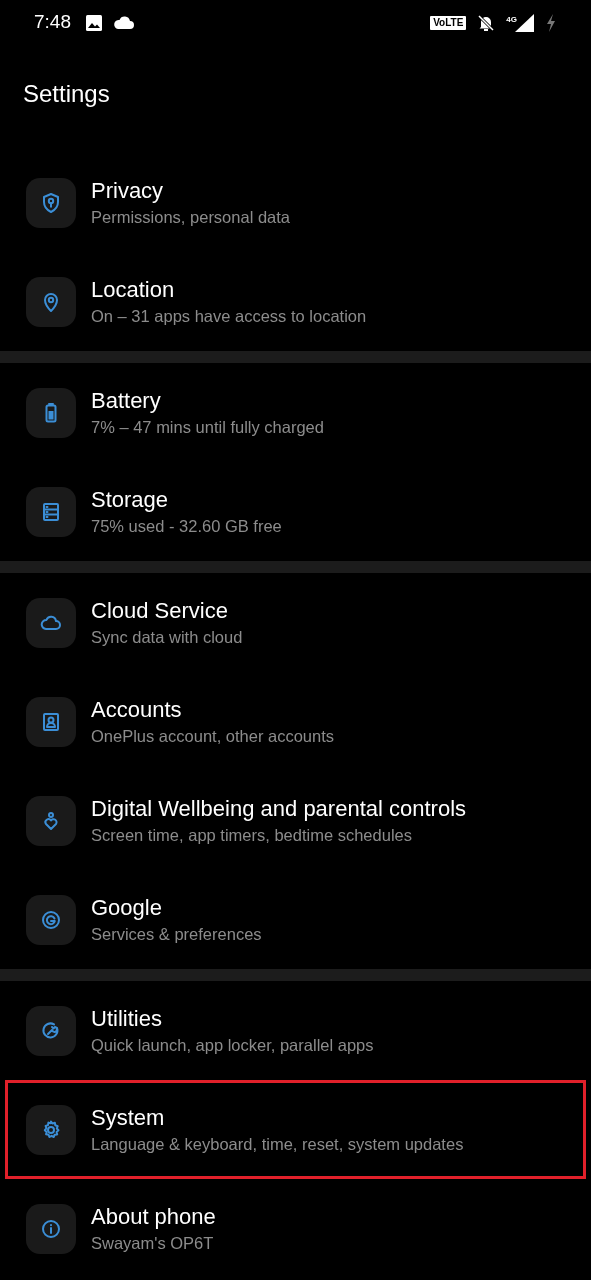 The width and height of the screenshot is (591, 1280). Describe the element at coordinates (52, 22) in the screenshot. I see `clock-time: 7:48` at that location.